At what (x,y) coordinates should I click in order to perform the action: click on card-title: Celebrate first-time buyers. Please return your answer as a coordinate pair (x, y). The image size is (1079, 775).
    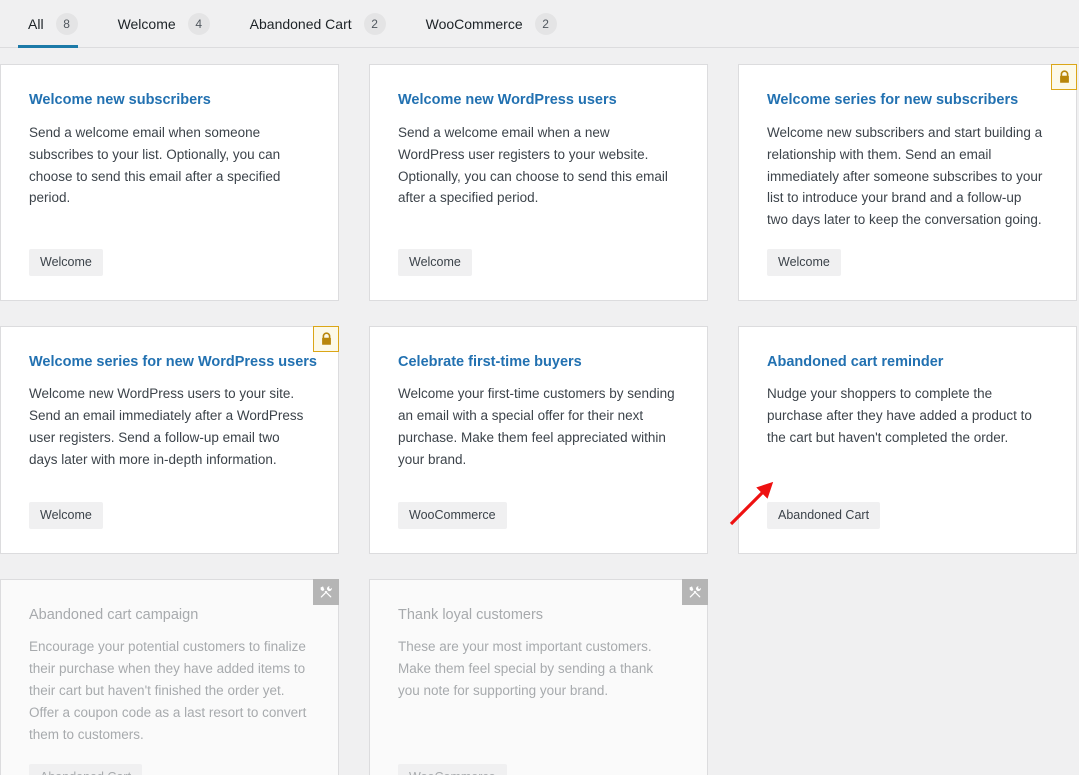
    Looking at the image, I should click on (537, 362).